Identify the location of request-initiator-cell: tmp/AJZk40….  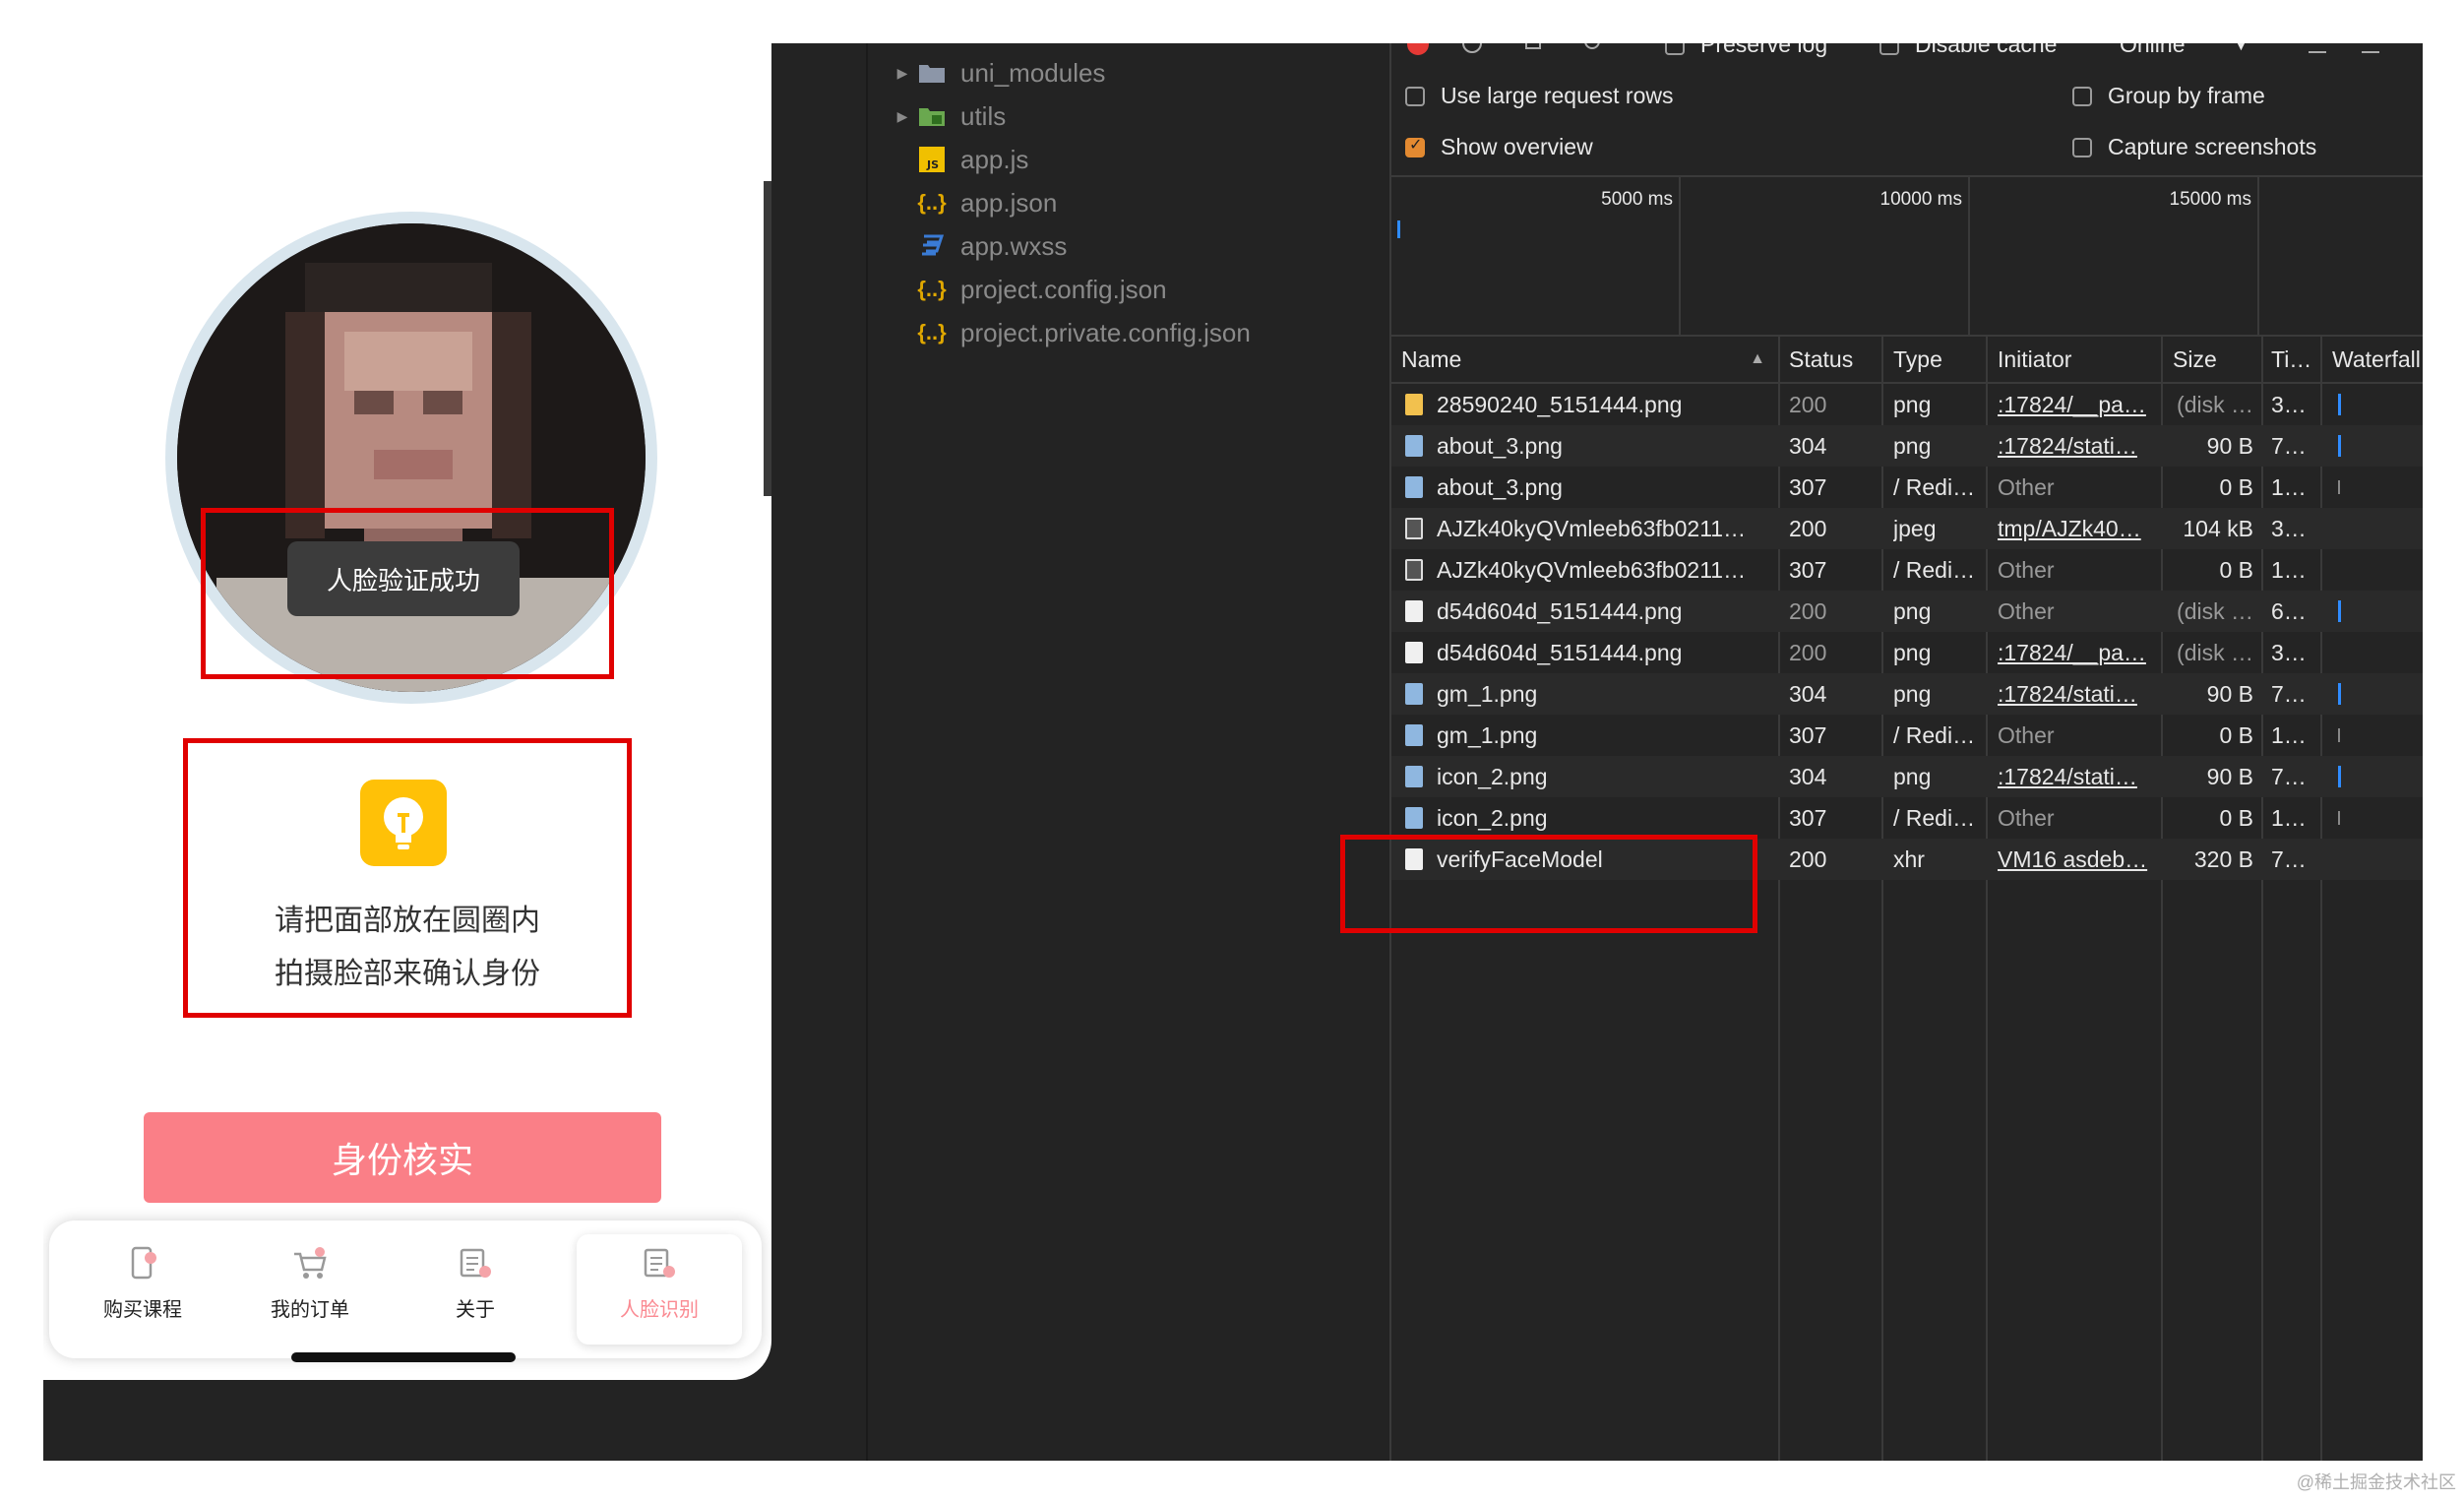
(2076, 529).